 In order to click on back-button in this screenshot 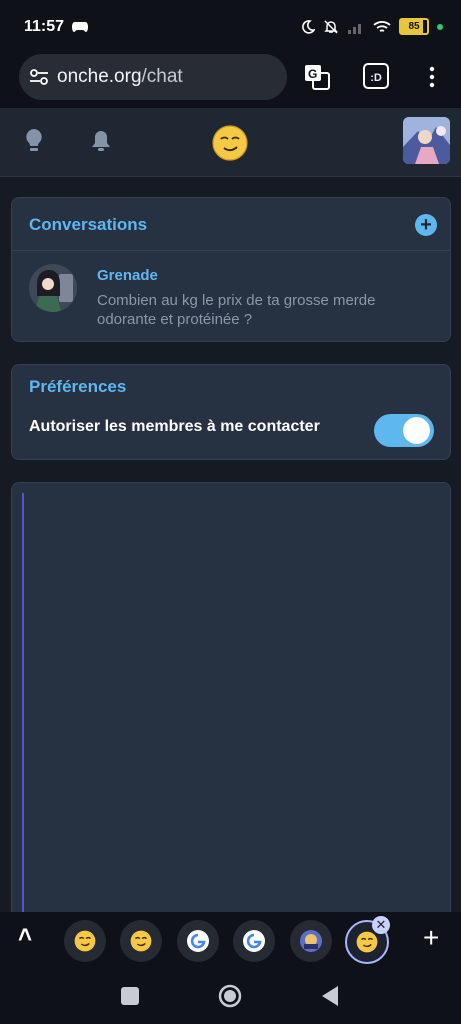, I will do `click(330, 996)`.